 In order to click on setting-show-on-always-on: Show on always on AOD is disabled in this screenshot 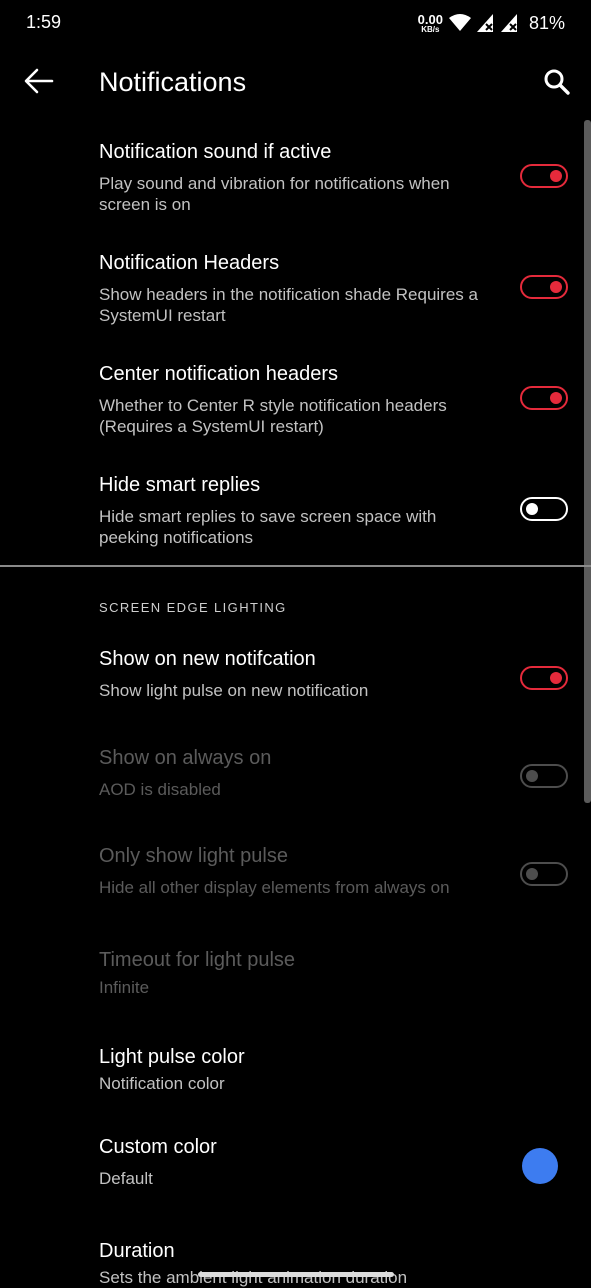, I will do `click(295, 782)`.